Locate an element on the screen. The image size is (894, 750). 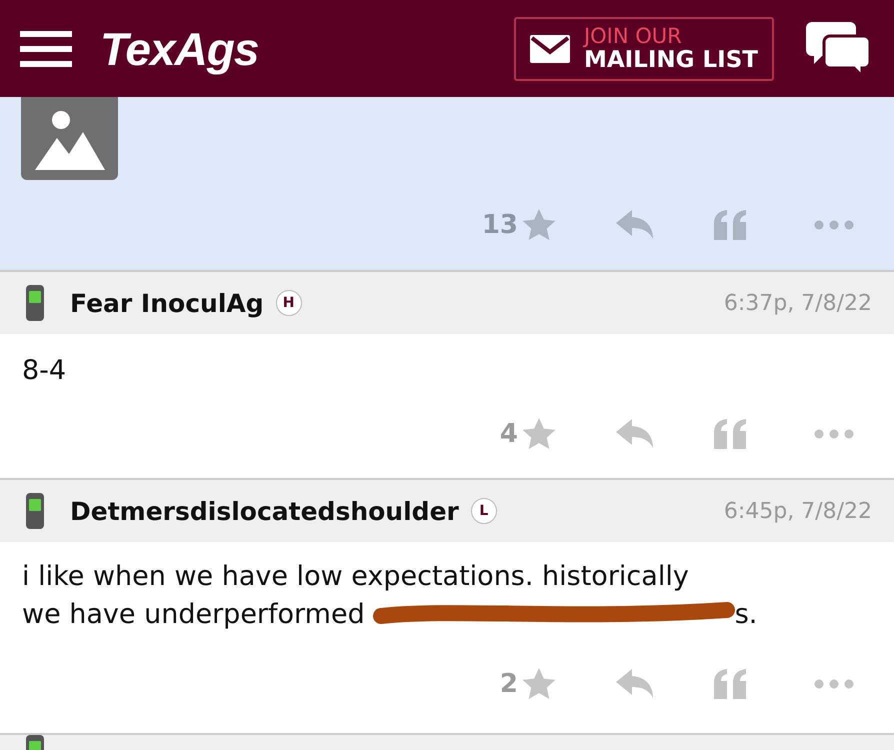
post-text: i like when we have low expectations. historically is located at coordinates (356, 577).